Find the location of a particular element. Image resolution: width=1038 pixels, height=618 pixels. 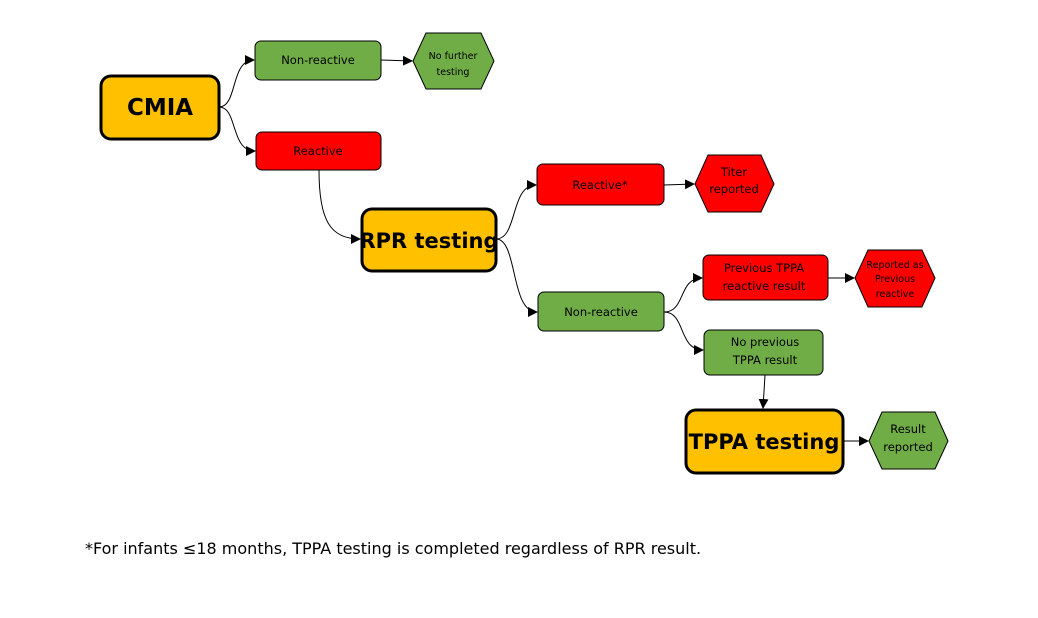

label-line: reactive result is located at coordinates (764, 286).